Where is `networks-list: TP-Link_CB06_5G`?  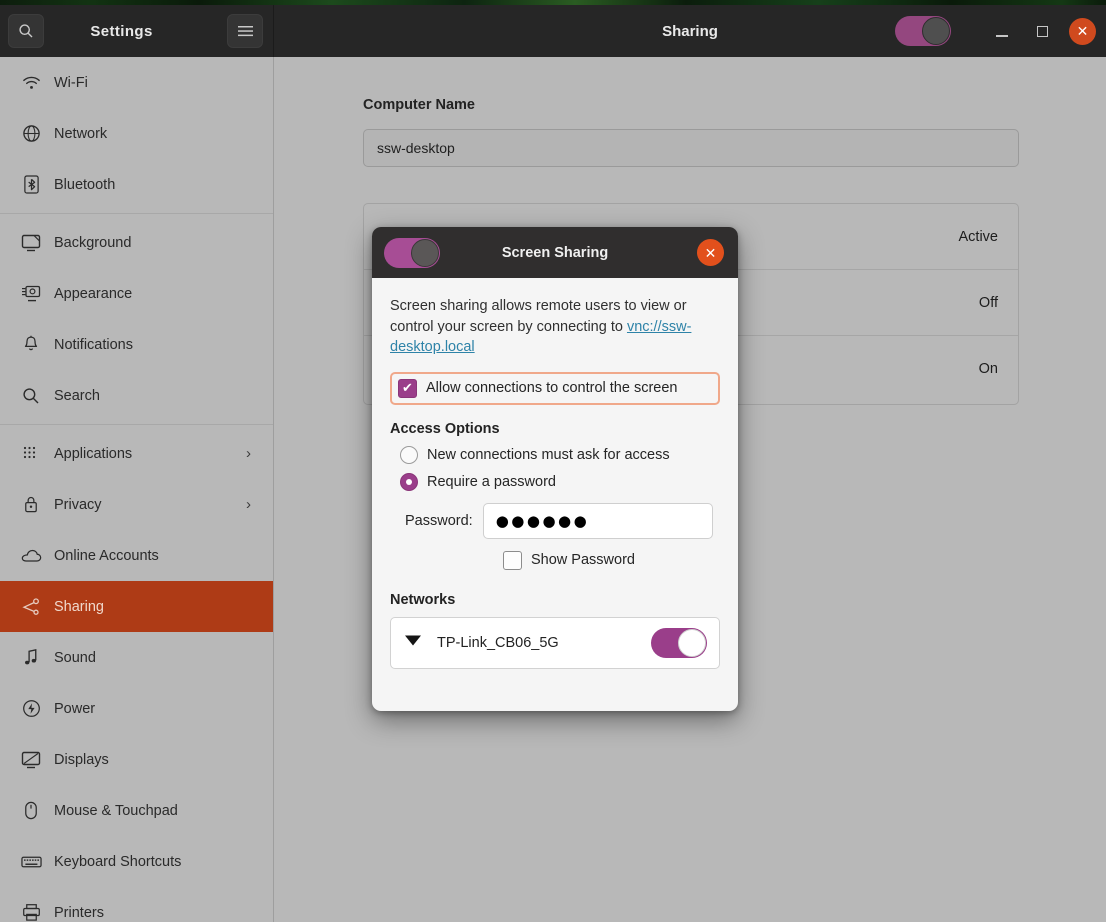 networks-list: TP-Link_CB06_5G is located at coordinates (555, 642).